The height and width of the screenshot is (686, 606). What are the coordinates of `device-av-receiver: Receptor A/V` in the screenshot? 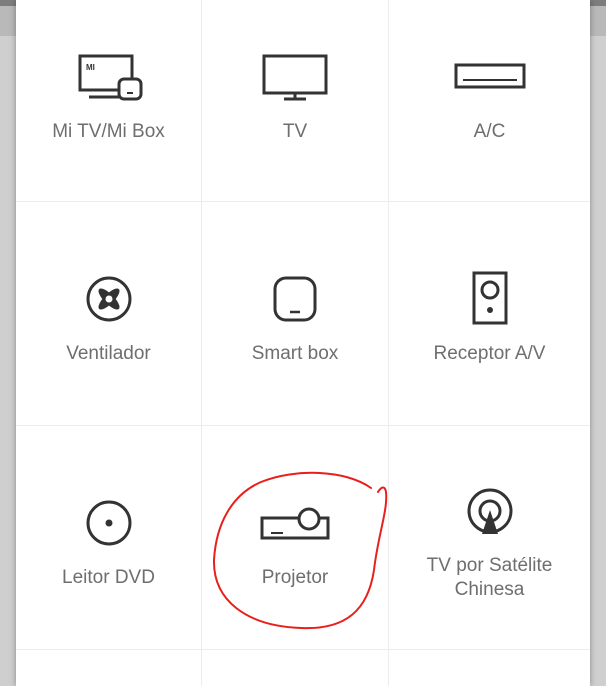 It's located at (489, 314).